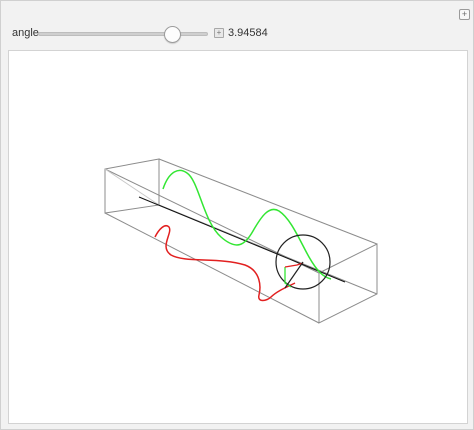  Describe the element at coordinates (464, 14) in the screenshot. I see `expand-plus-icon: +` at that location.